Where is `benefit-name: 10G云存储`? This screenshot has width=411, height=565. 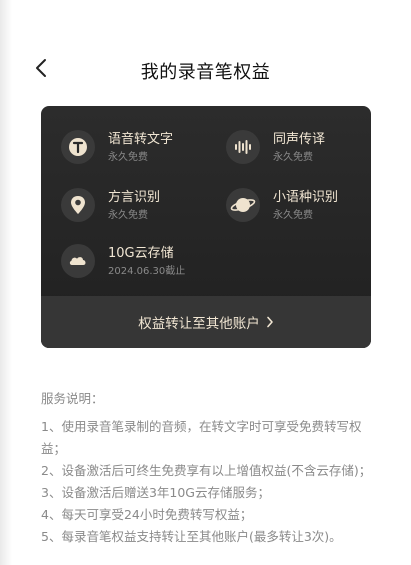 benefit-name: 10G云存储 is located at coordinates (141, 253).